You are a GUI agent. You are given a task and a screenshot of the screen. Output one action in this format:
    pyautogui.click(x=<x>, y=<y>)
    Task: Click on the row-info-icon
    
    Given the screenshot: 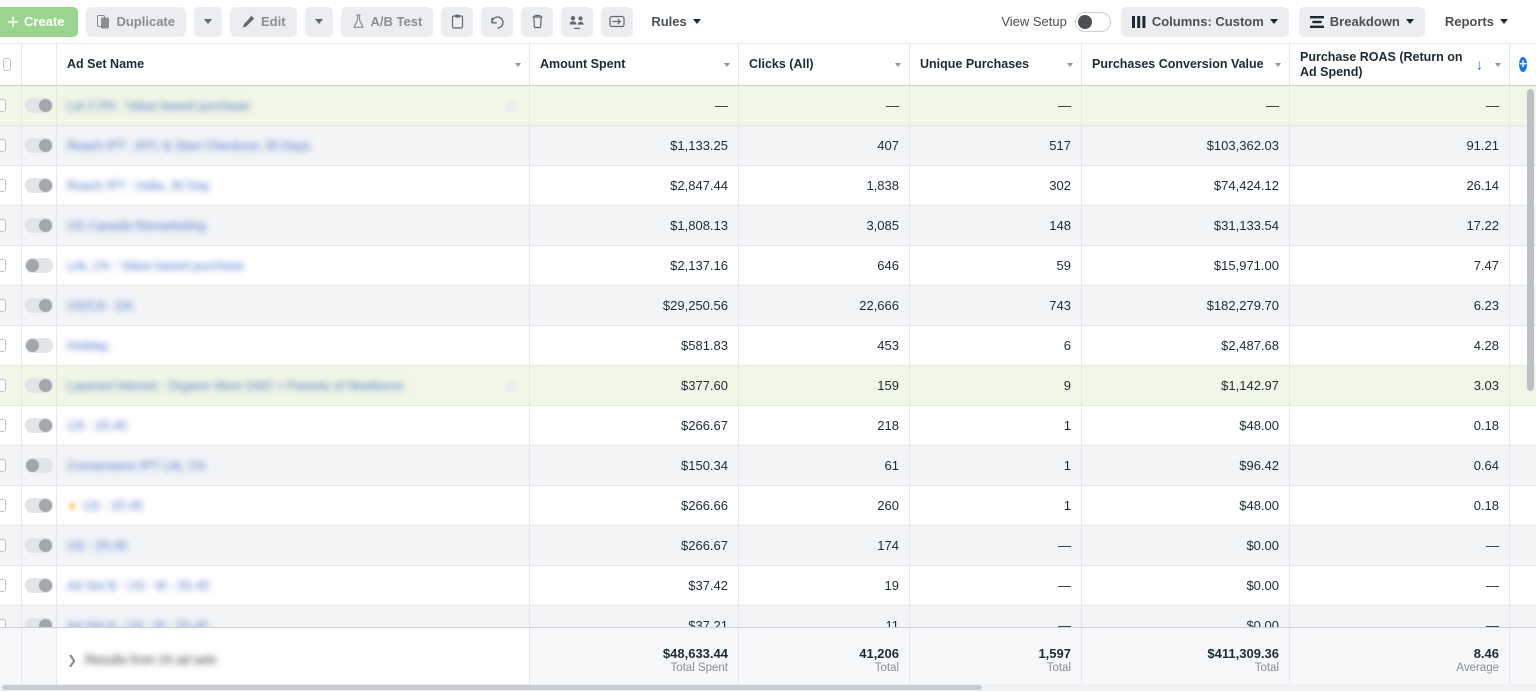 What is the action you would take?
    pyautogui.click(x=511, y=105)
    